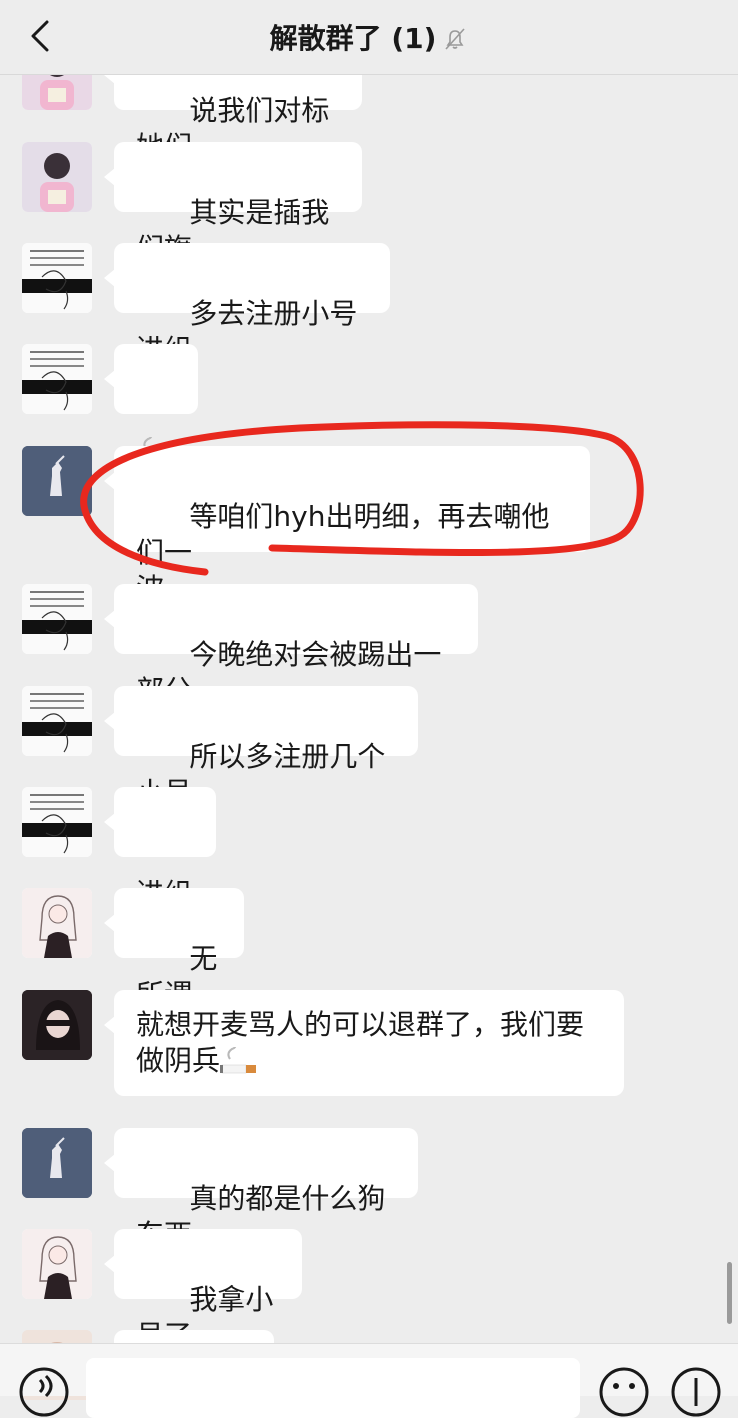 Image resolution: width=738 pixels, height=1418 pixels. I want to click on message-bubble: 我拿小号了, so click(203, 1290).